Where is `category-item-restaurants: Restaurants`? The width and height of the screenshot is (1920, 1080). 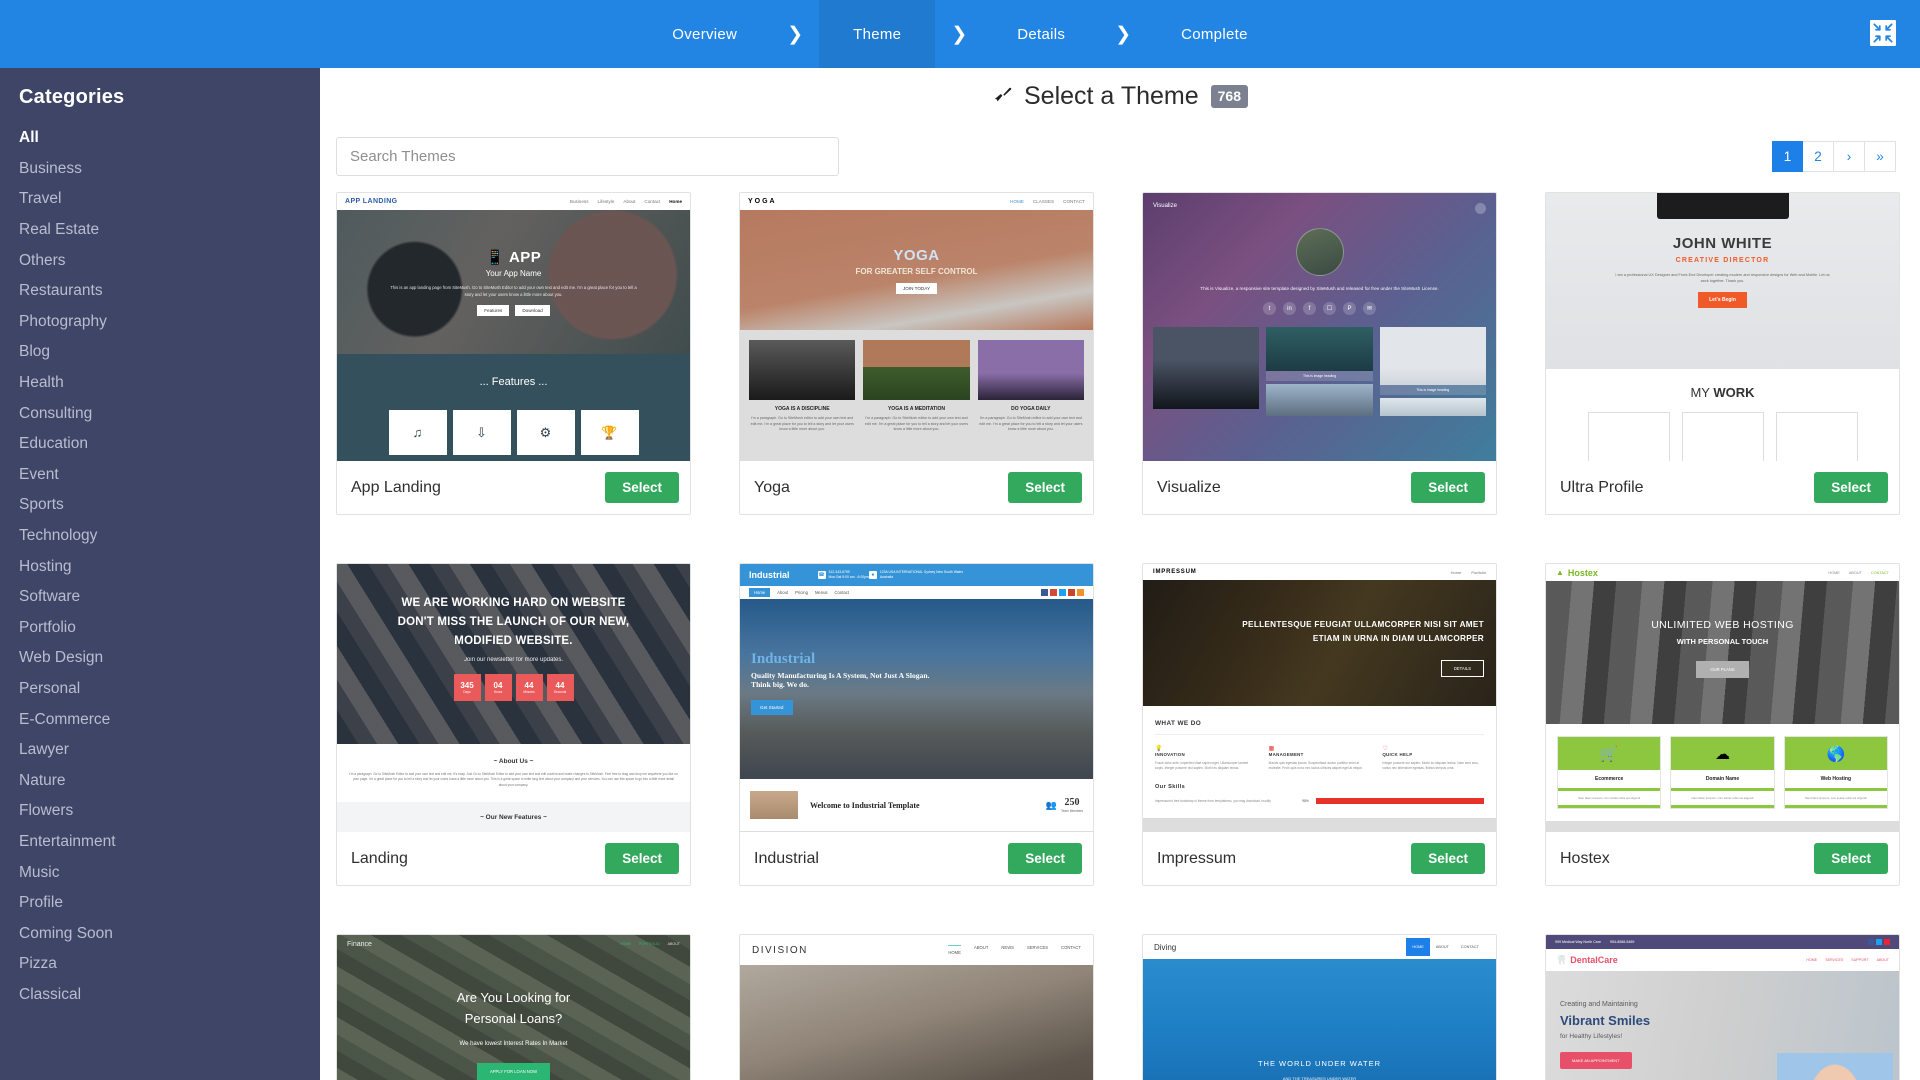 category-item-restaurants: Restaurants is located at coordinates (160, 291).